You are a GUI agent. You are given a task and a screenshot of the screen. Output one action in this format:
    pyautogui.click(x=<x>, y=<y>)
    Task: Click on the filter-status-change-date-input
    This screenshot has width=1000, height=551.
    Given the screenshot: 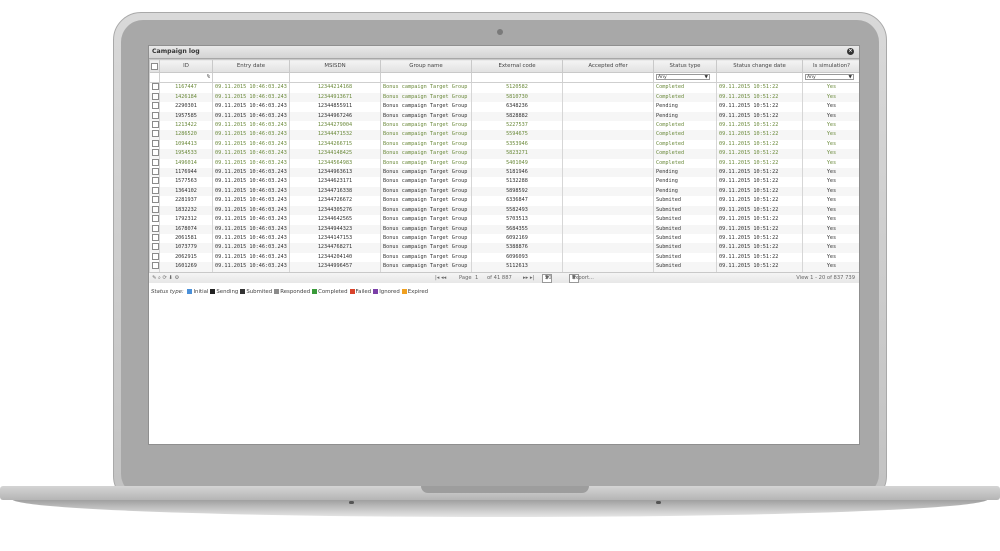 What is the action you would take?
    pyautogui.click(x=759, y=77)
    